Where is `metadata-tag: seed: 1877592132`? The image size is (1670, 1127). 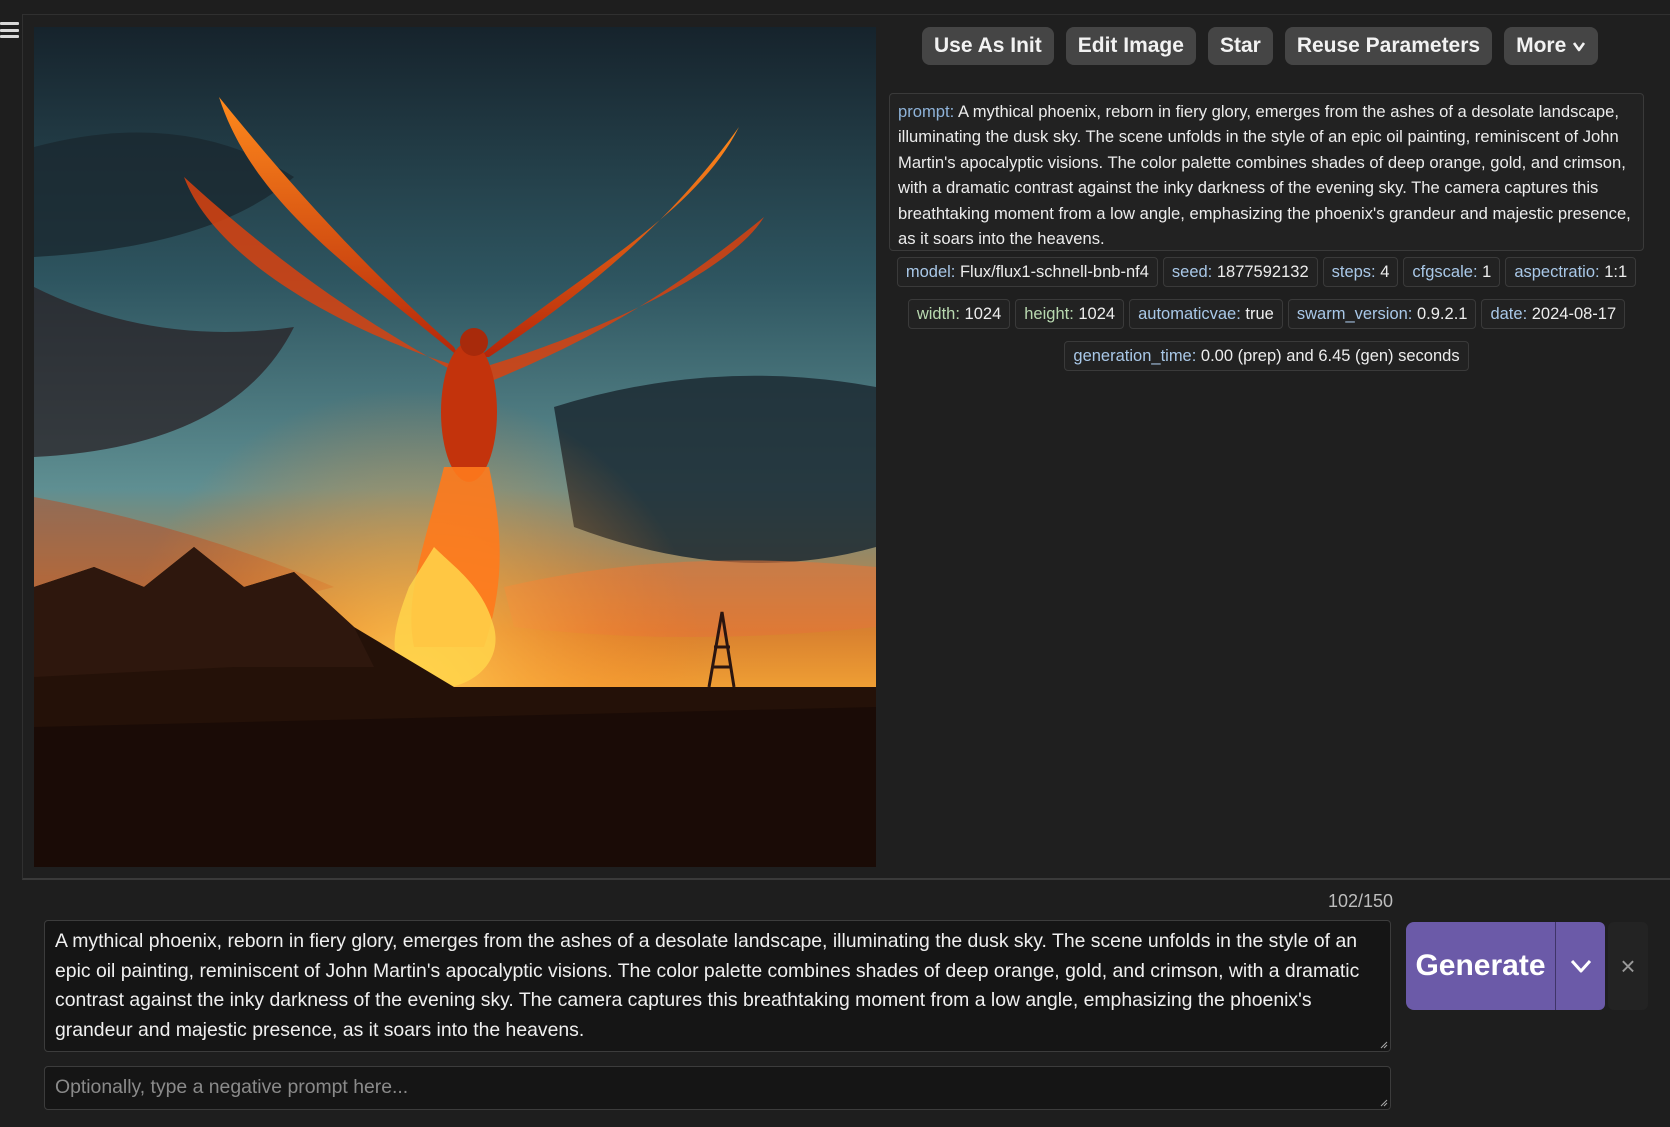 metadata-tag: seed: 1877592132 is located at coordinates (1240, 272).